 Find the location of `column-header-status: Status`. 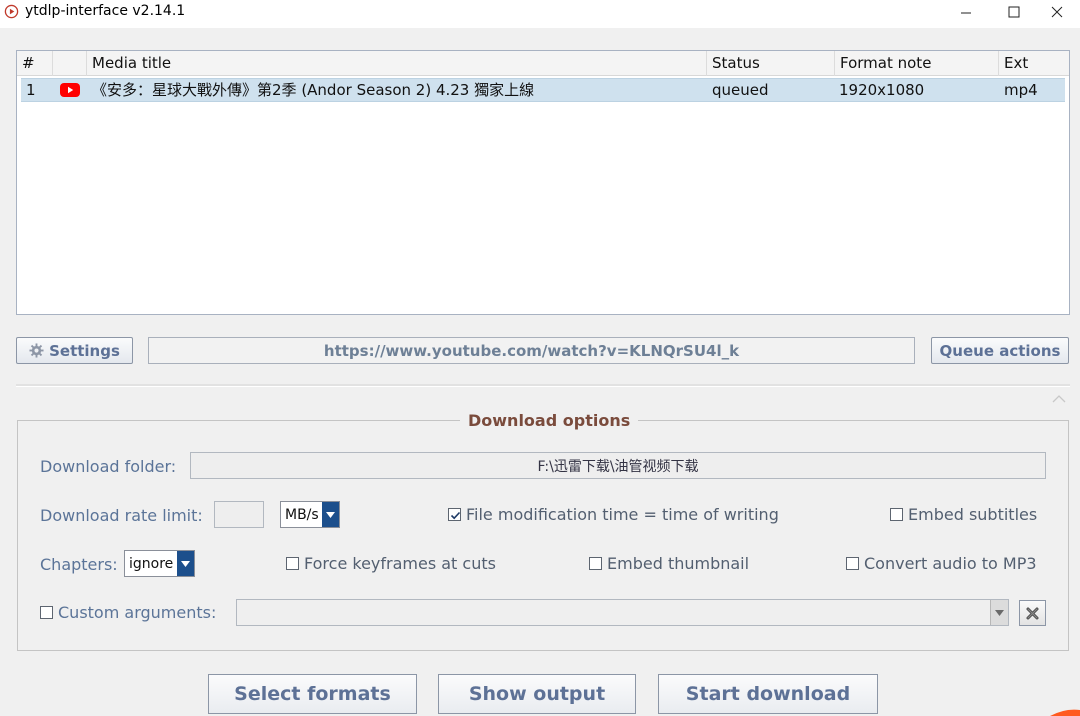

column-header-status: Status is located at coordinates (771, 63).